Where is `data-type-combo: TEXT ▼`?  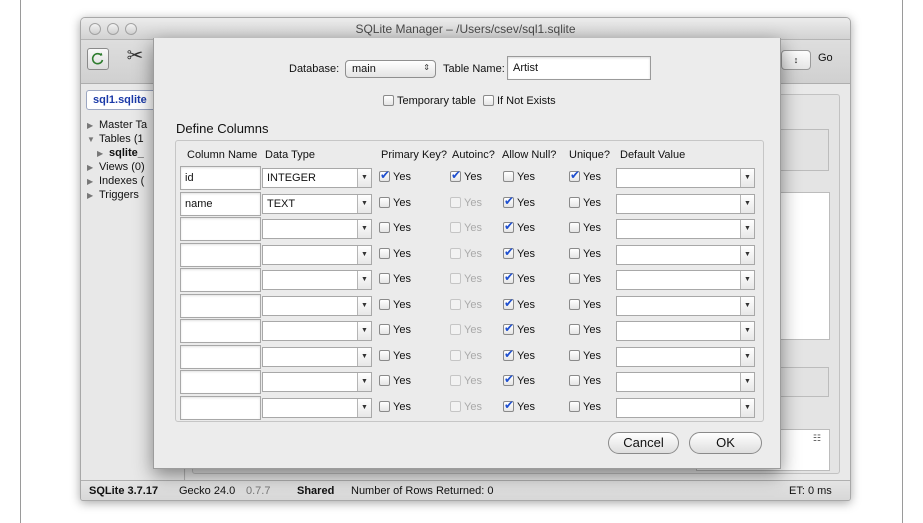 data-type-combo: TEXT ▼ is located at coordinates (317, 203).